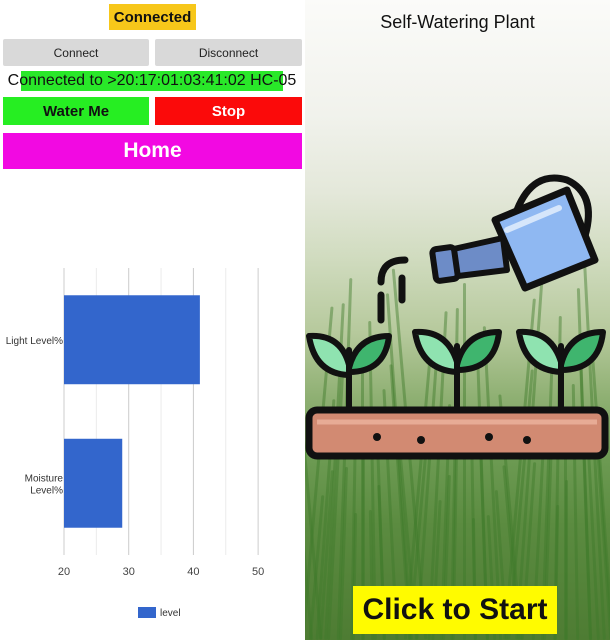 The height and width of the screenshot is (640, 610). What do you see at coordinates (129, 572) in the screenshot?
I see `x-tick-label: 30` at bounding box center [129, 572].